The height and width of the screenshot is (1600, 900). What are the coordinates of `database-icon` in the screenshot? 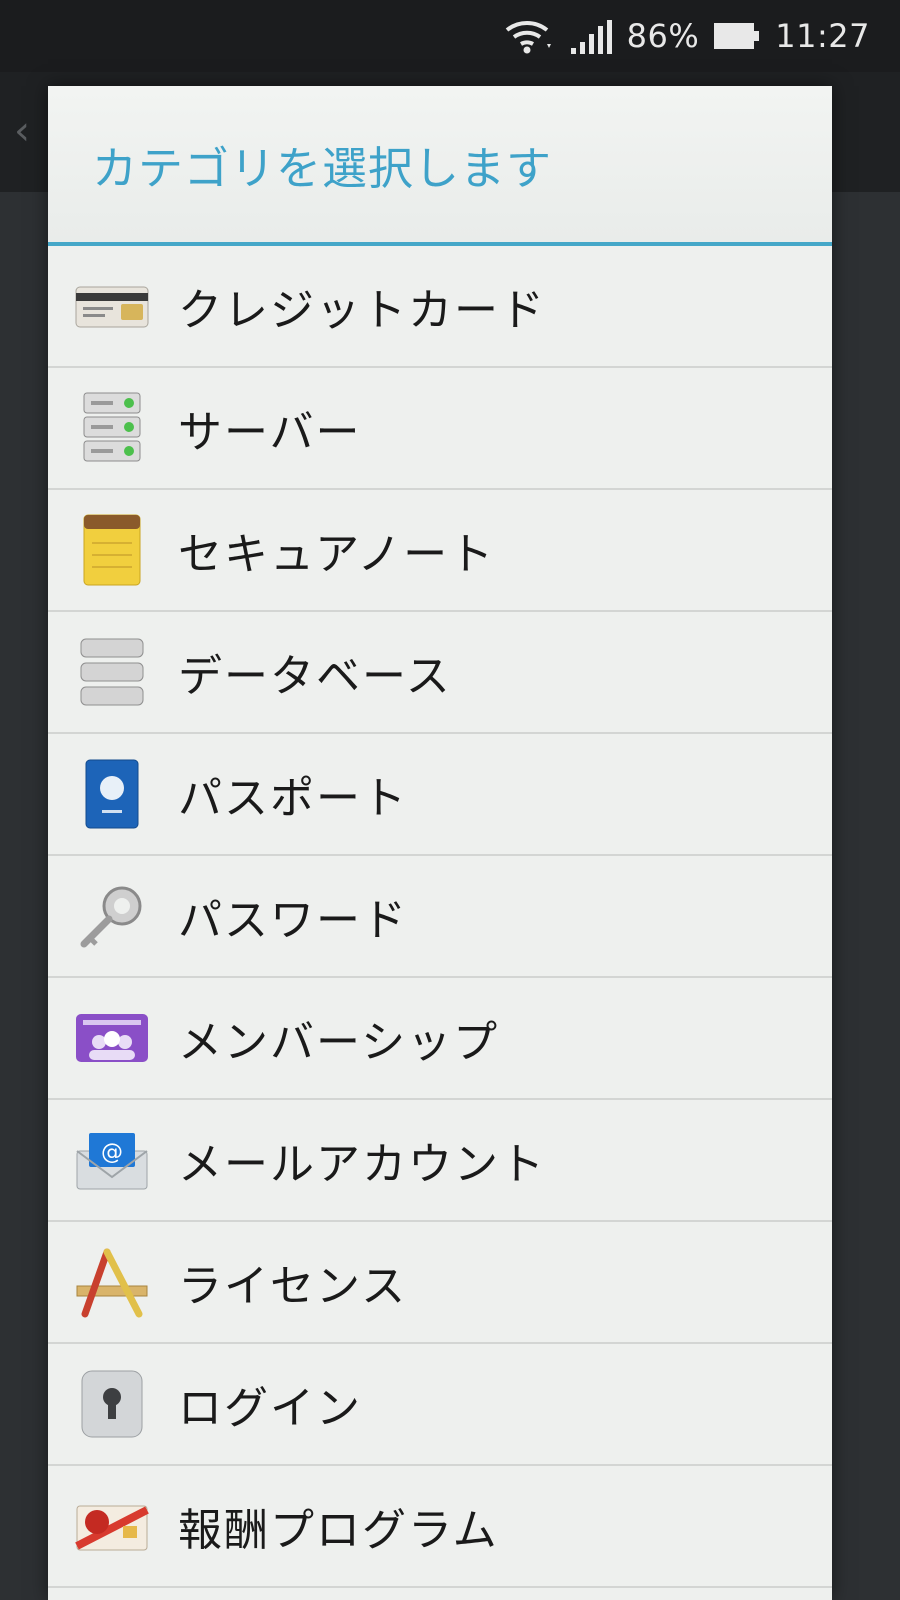 It's located at (112, 672).